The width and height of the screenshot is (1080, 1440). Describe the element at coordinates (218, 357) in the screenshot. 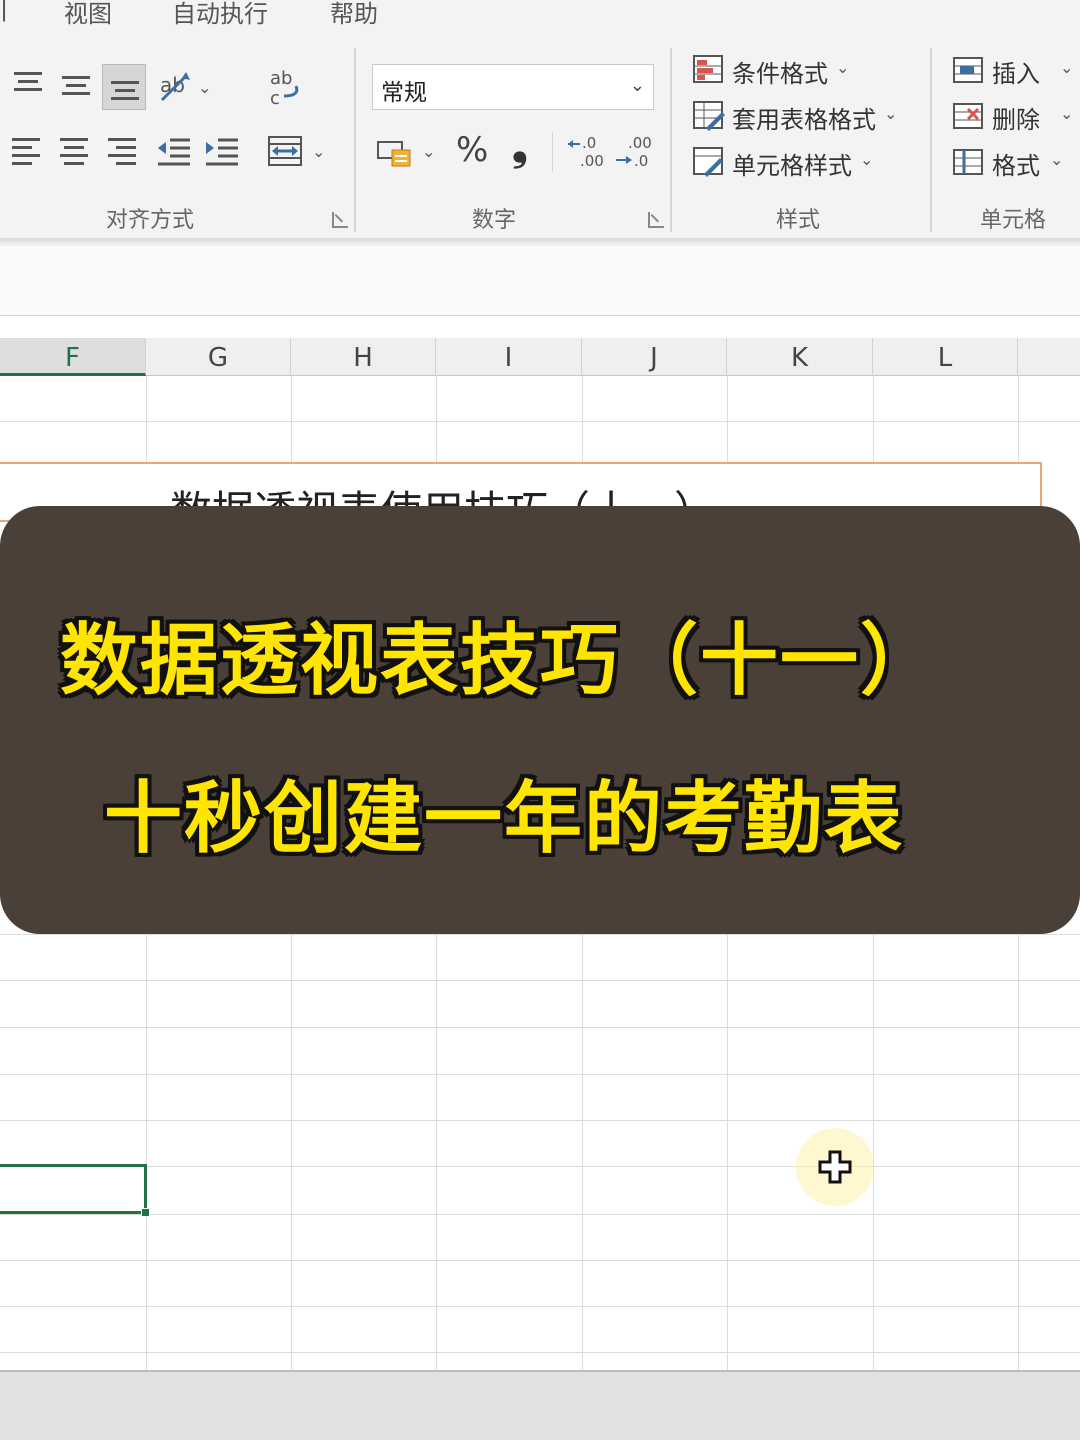

I see `column-header-g: G` at that location.